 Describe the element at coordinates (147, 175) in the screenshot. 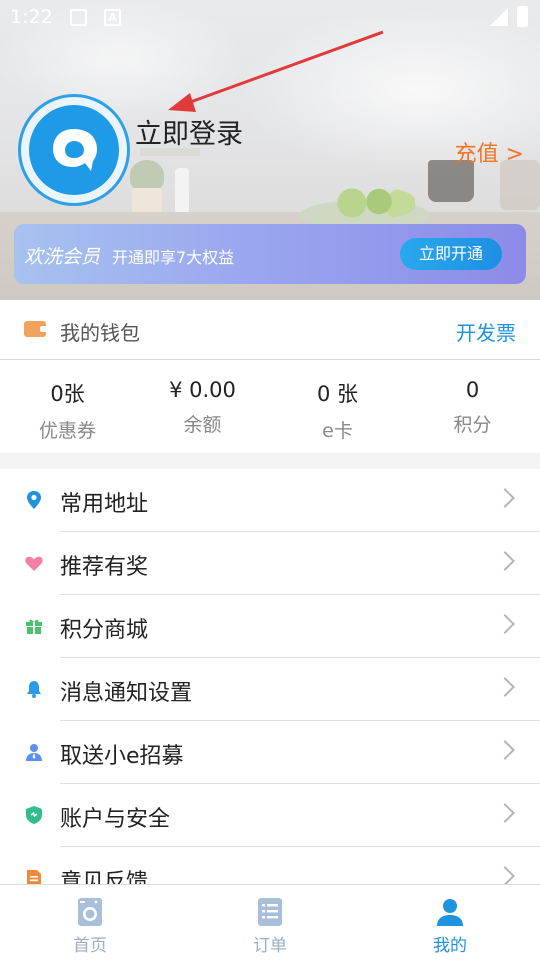

I see `background-plant` at that location.